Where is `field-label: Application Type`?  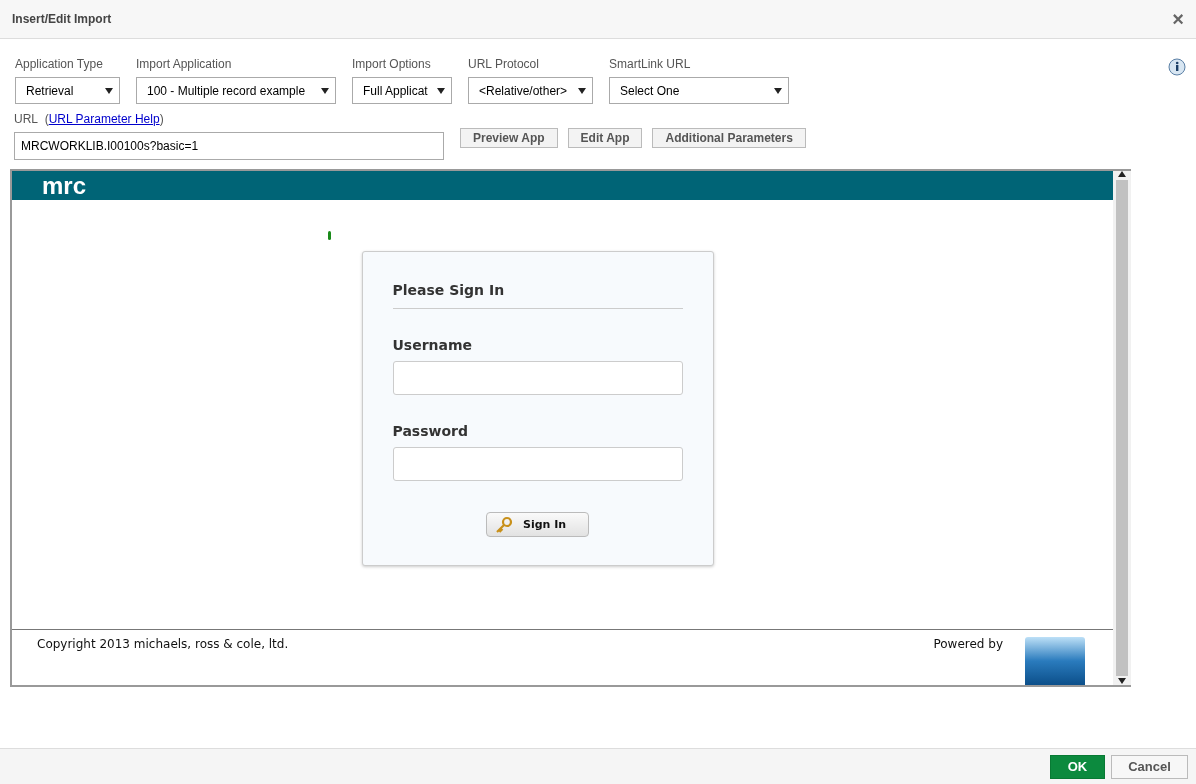 field-label: Application Type is located at coordinates (59, 64).